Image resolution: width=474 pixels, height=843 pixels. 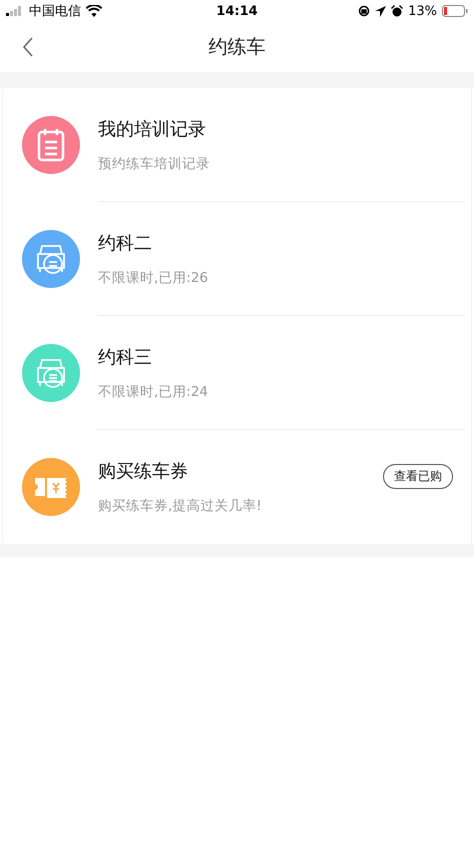 What do you see at coordinates (418, 476) in the screenshot?
I see `view-purchased-button: 查看已购` at bounding box center [418, 476].